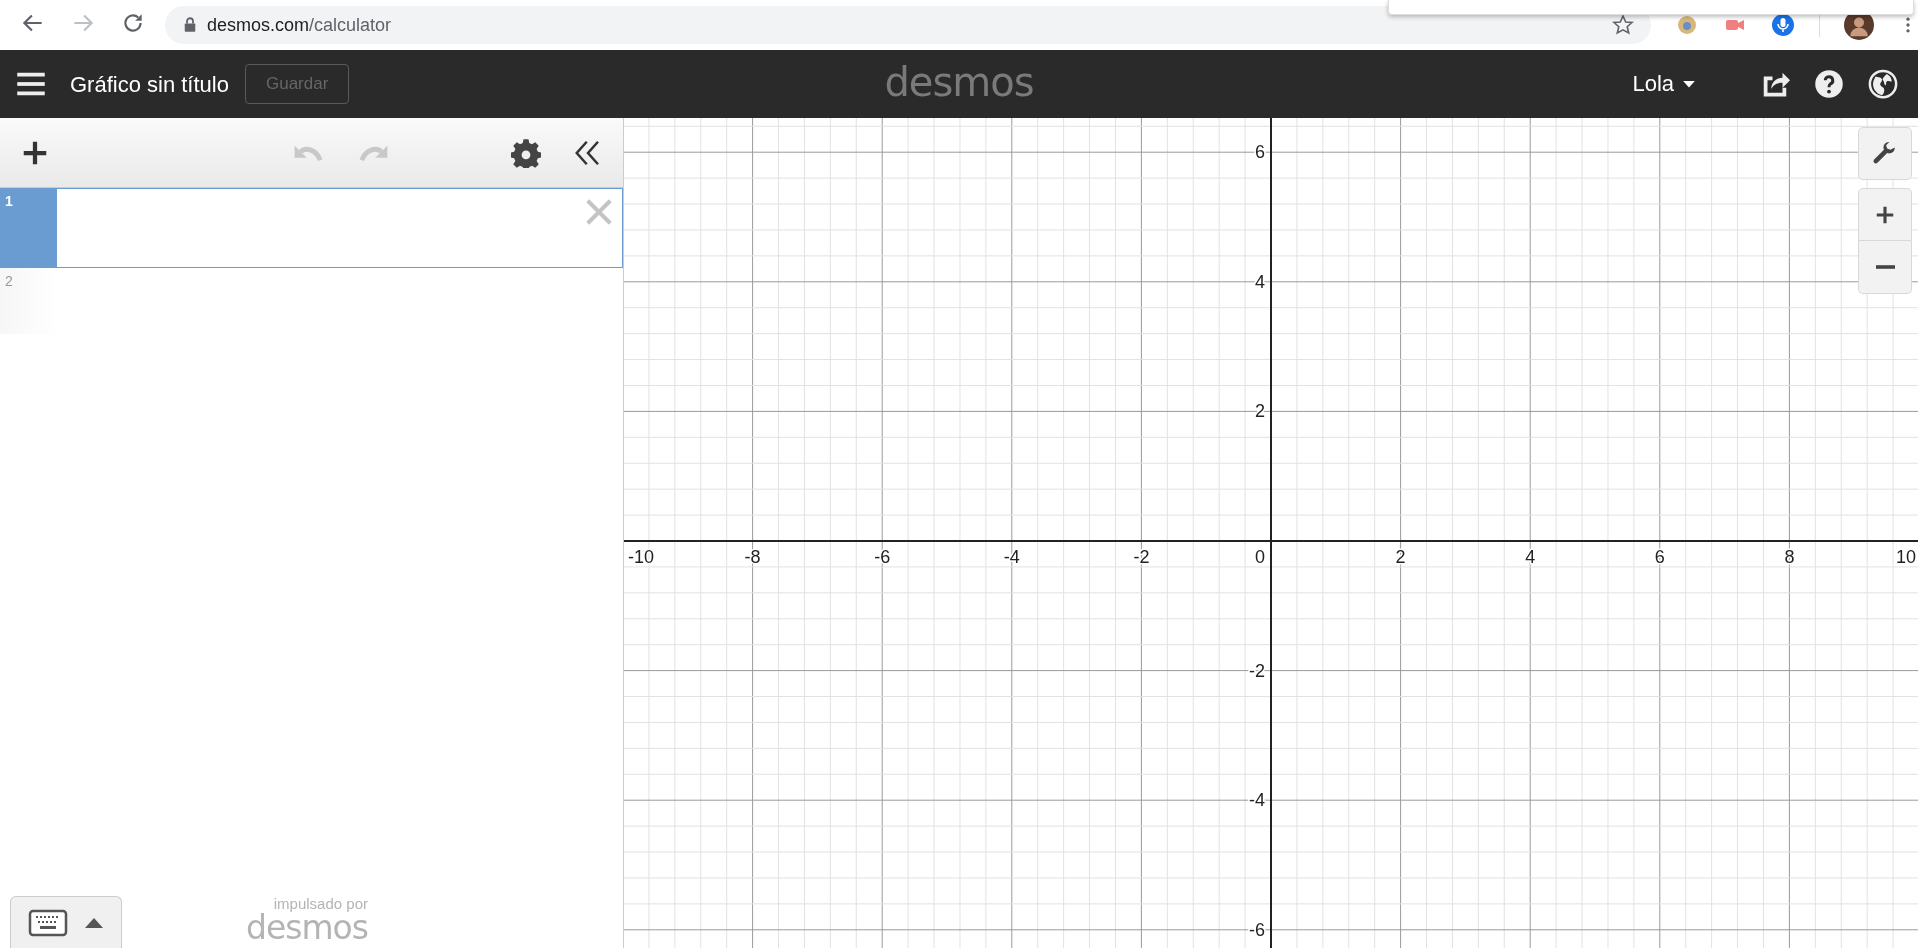  What do you see at coordinates (1883, 84) in the screenshot?
I see `globe-icon` at bounding box center [1883, 84].